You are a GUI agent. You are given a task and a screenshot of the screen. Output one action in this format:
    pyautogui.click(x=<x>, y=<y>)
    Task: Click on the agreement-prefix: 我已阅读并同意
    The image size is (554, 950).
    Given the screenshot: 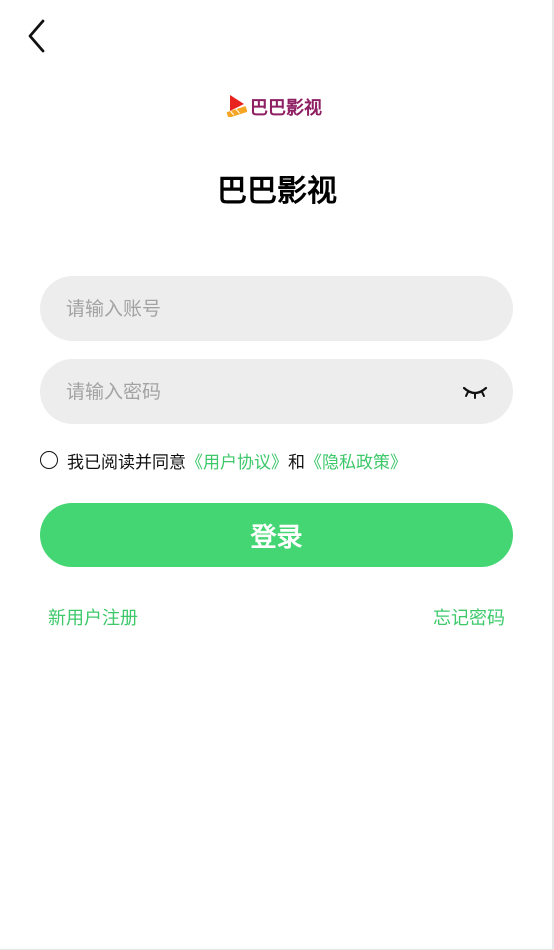 What is the action you would take?
    pyautogui.click(x=126, y=462)
    